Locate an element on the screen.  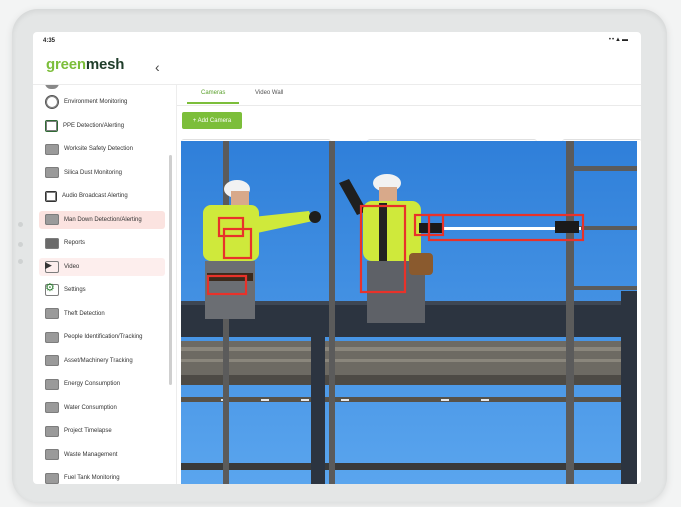
sidebar-item-man-down-detection-alerting: Man Down Detection/Alerting is located at coordinates (102, 219).